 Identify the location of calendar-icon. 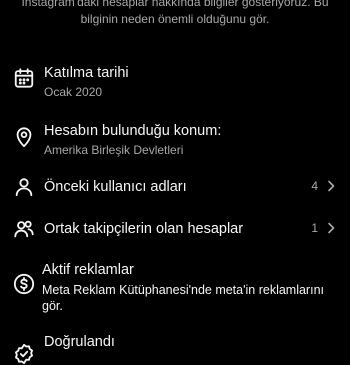
(24, 78).